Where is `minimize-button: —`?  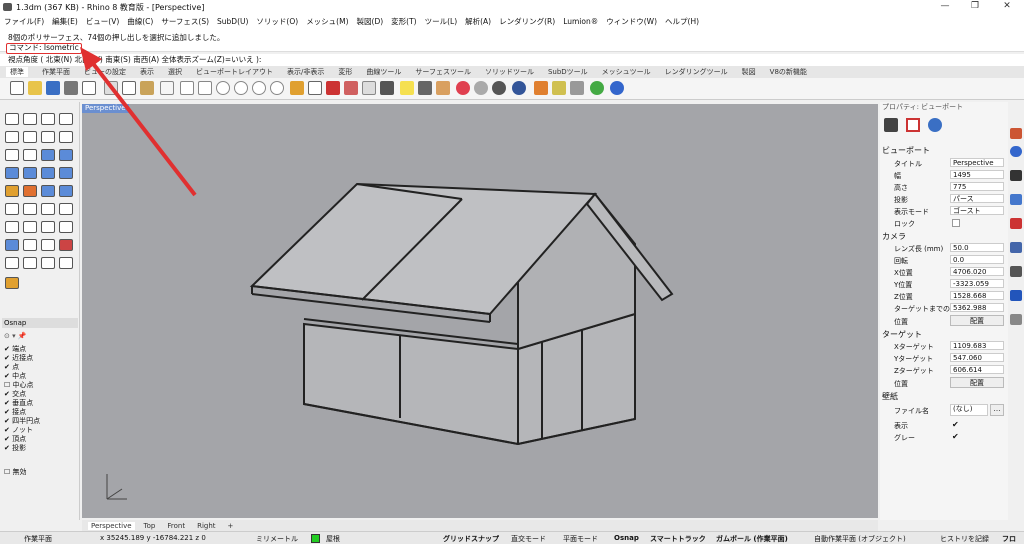
minimize-button: — is located at coordinates (945, 7).